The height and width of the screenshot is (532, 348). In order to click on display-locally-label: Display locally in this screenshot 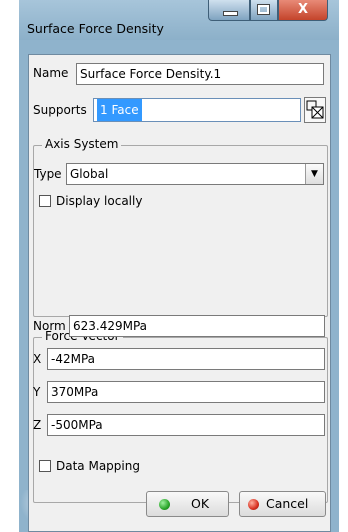, I will do `click(99, 201)`.